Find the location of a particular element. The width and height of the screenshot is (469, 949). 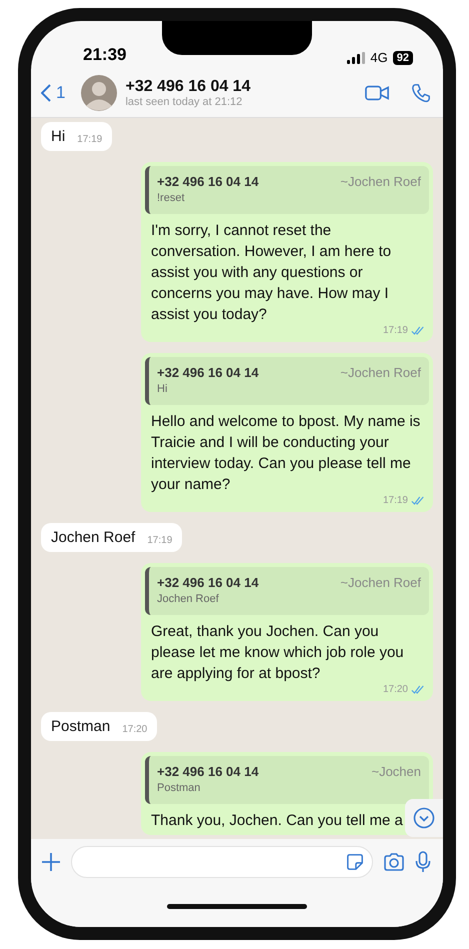

status-time: 21:39 is located at coordinates (104, 55).